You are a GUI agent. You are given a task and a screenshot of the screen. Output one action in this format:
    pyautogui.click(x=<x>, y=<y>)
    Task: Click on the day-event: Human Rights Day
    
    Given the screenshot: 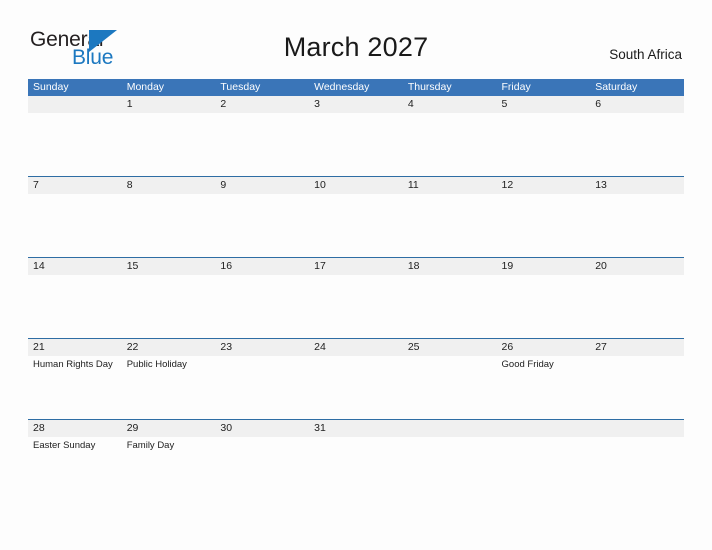 What is the action you would take?
    pyautogui.click(x=73, y=364)
    